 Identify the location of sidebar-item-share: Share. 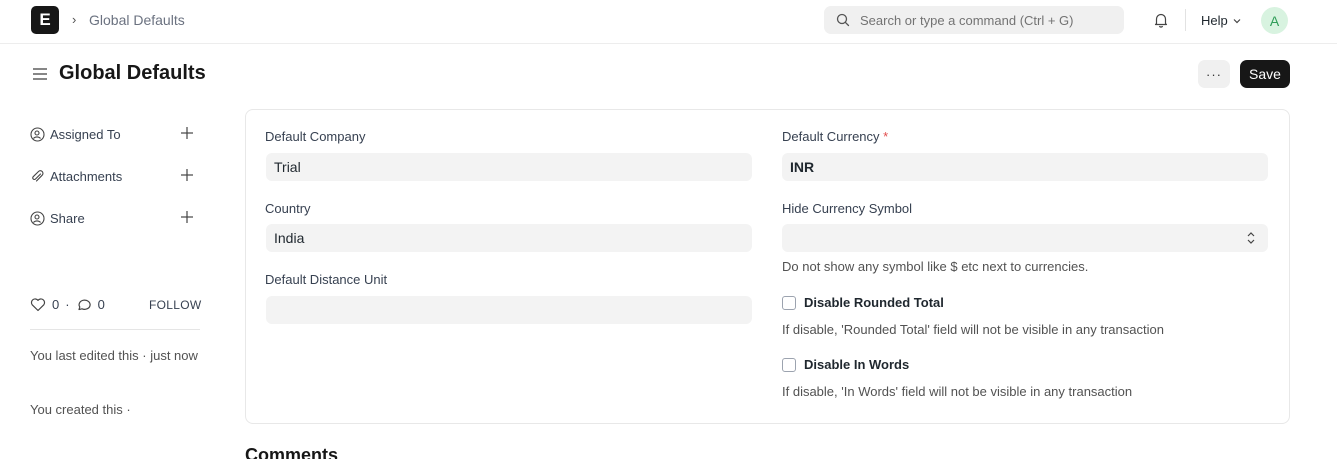
(115, 218).